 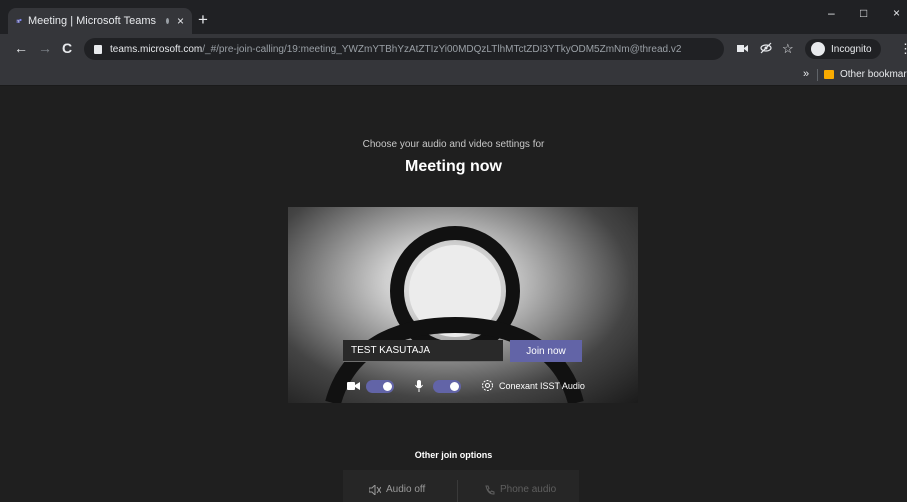 I want to click on meeting-title: Meeting now, so click(x=453, y=166).